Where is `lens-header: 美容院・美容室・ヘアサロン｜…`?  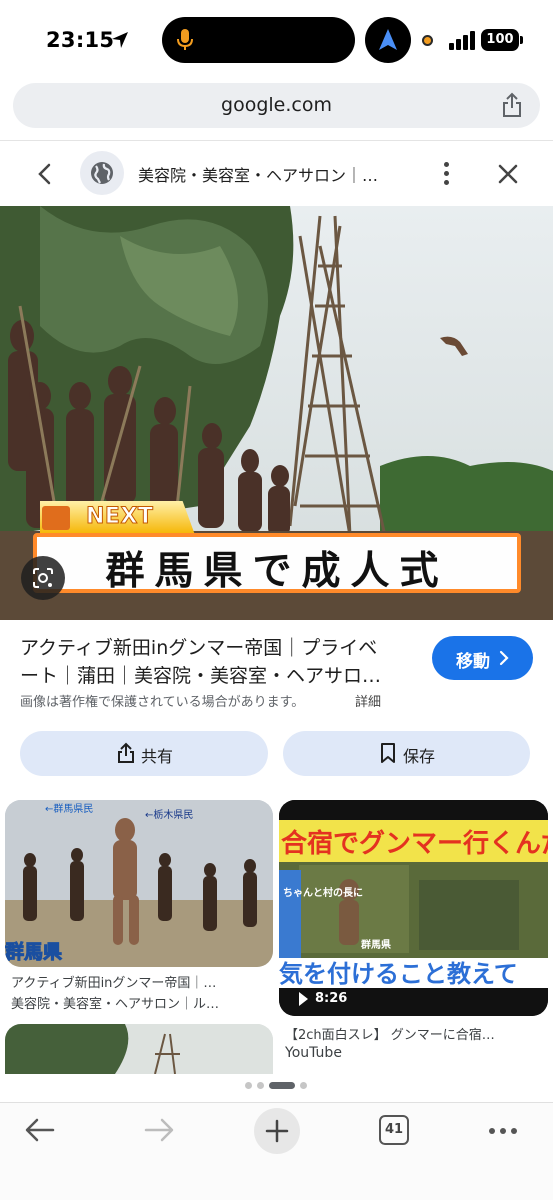
lens-header: 美容院・美容室・ヘアサロン｜… is located at coordinates (276, 174).